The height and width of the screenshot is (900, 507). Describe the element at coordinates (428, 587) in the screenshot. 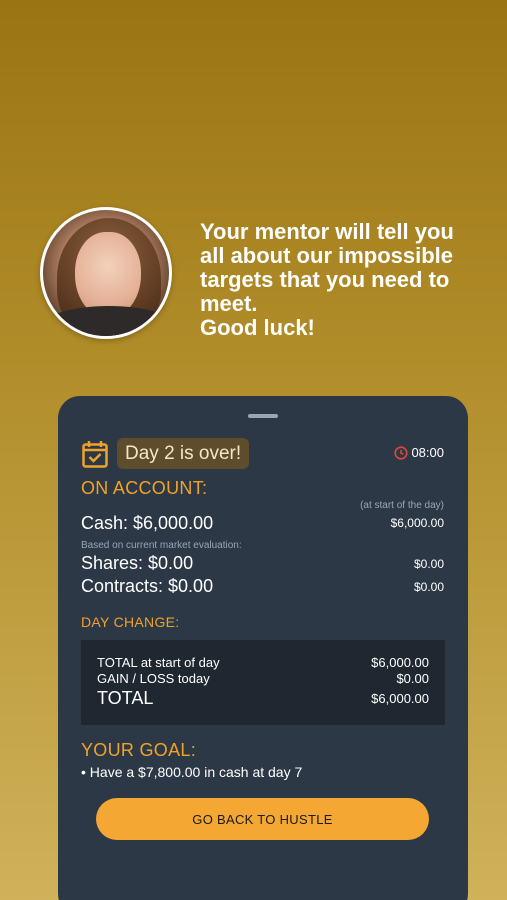

I see `contracts-start-value: $0.00` at that location.